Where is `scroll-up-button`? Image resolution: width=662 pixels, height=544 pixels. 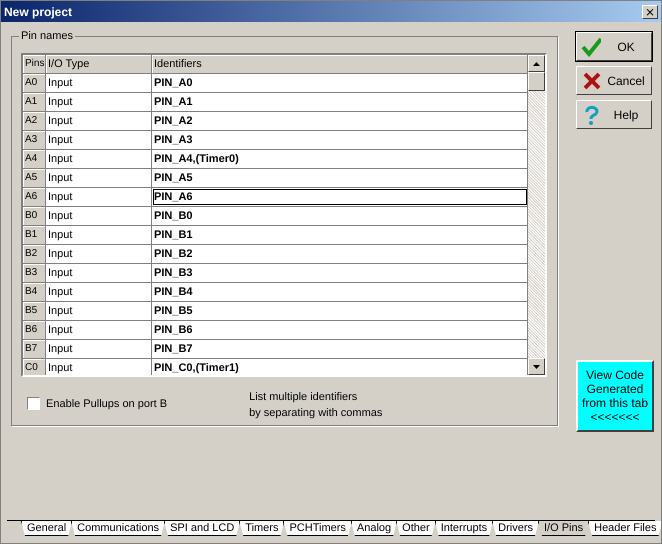 scroll-up-button is located at coordinates (536, 63).